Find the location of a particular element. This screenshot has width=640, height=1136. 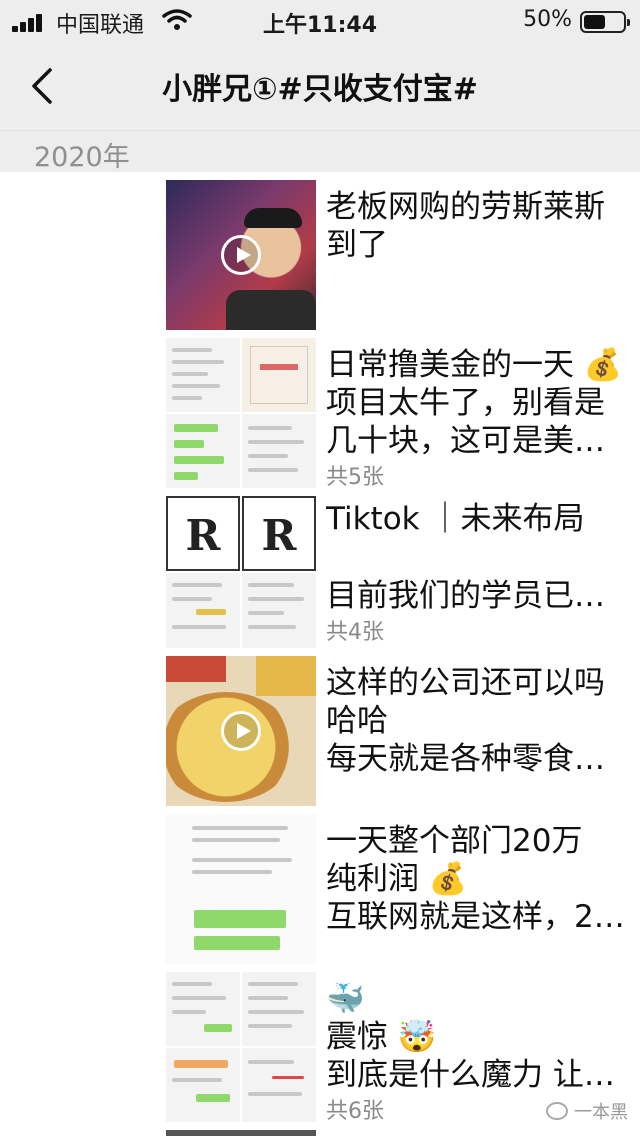

battery-icon is located at coordinates (605, 22).